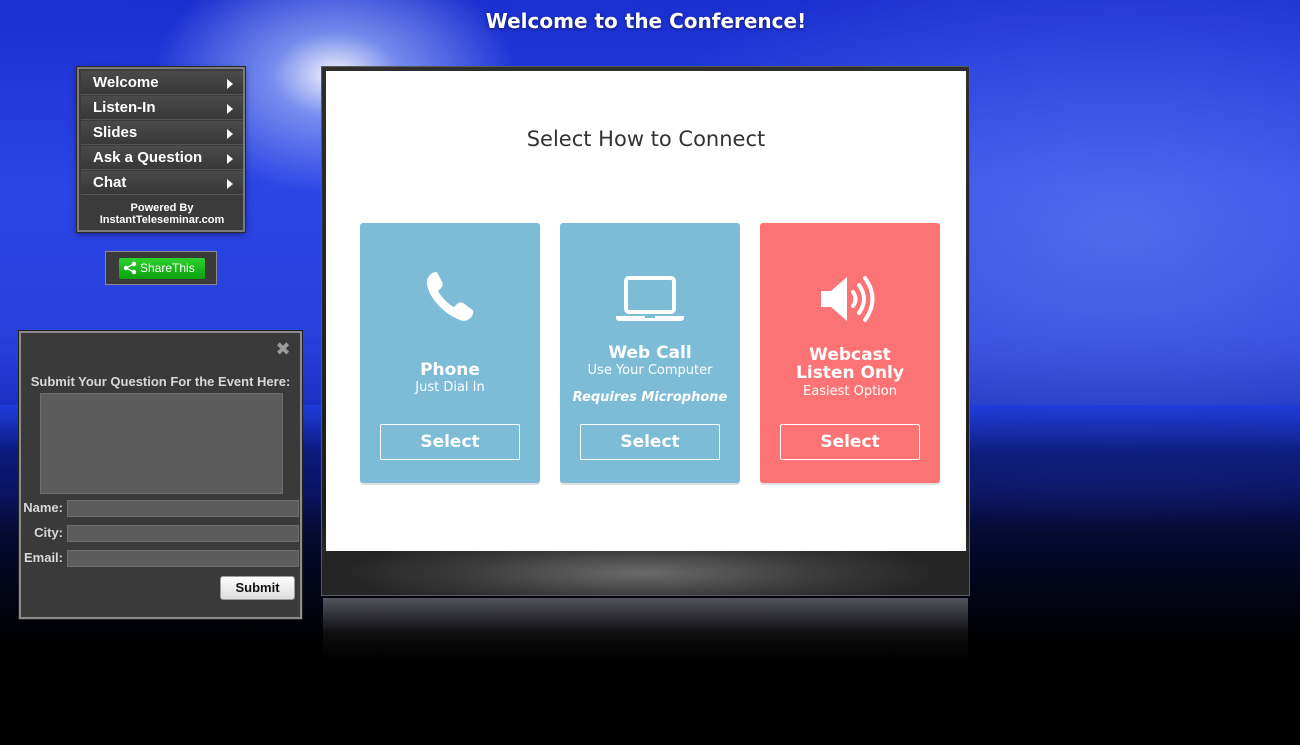 Image resolution: width=1300 pixels, height=745 pixels. Describe the element at coordinates (646, 139) in the screenshot. I see `connect-title: Select How to Connect` at that location.